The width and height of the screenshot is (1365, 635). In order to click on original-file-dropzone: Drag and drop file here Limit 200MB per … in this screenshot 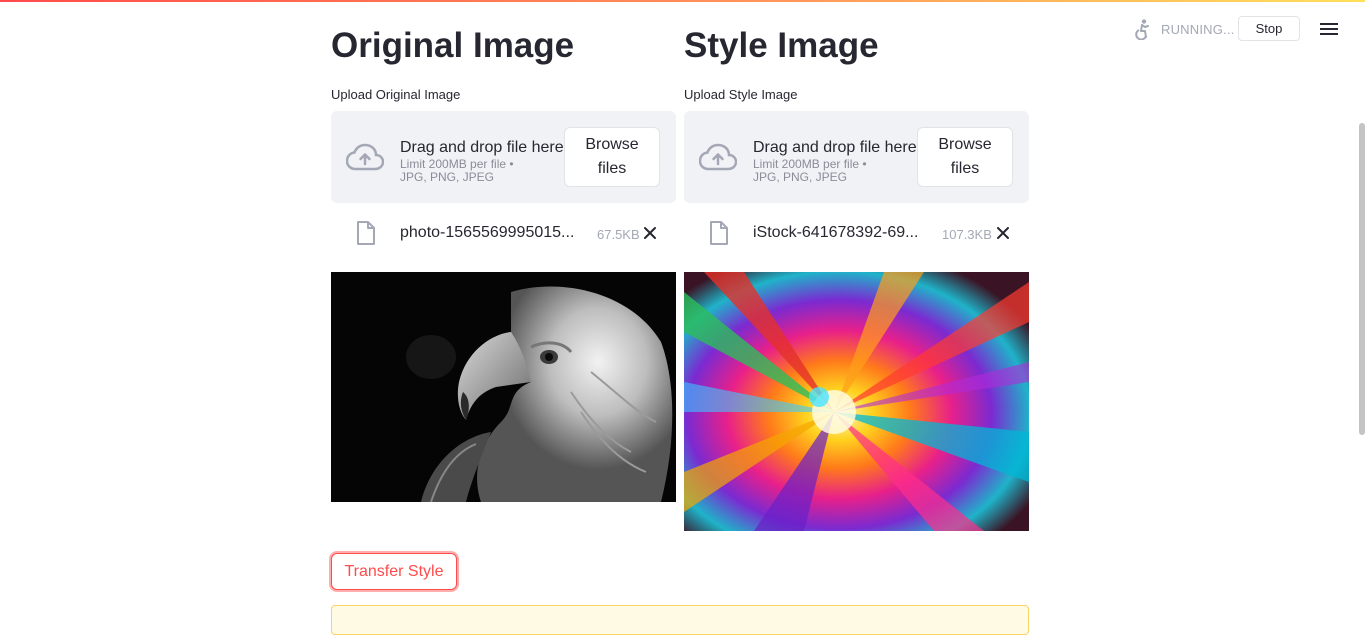, I will do `click(503, 157)`.